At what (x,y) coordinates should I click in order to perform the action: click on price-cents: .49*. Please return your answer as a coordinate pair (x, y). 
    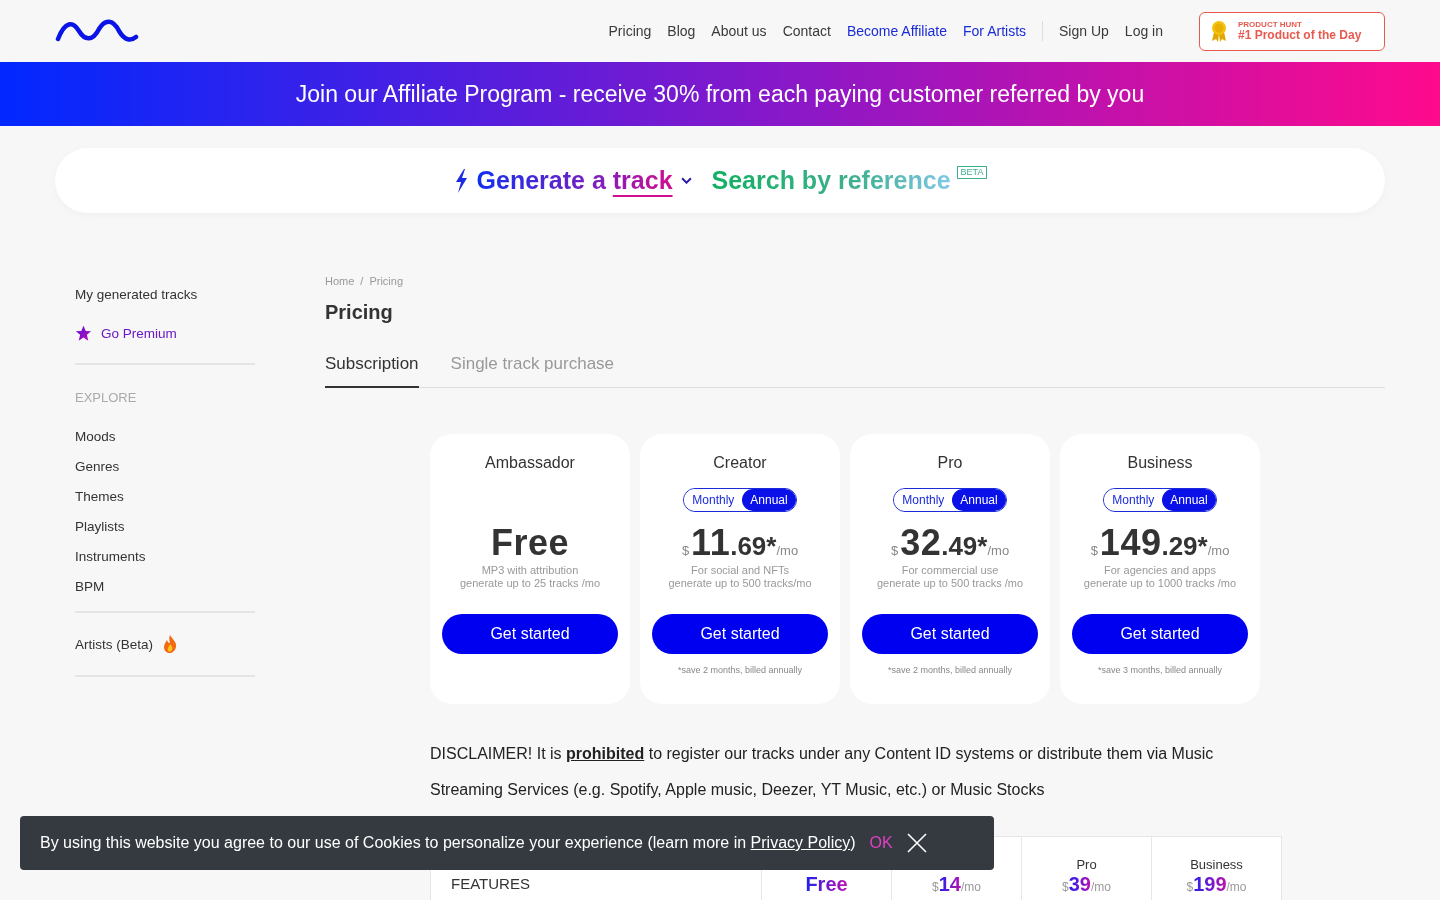
    Looking at the image, I should click on (964, 546).